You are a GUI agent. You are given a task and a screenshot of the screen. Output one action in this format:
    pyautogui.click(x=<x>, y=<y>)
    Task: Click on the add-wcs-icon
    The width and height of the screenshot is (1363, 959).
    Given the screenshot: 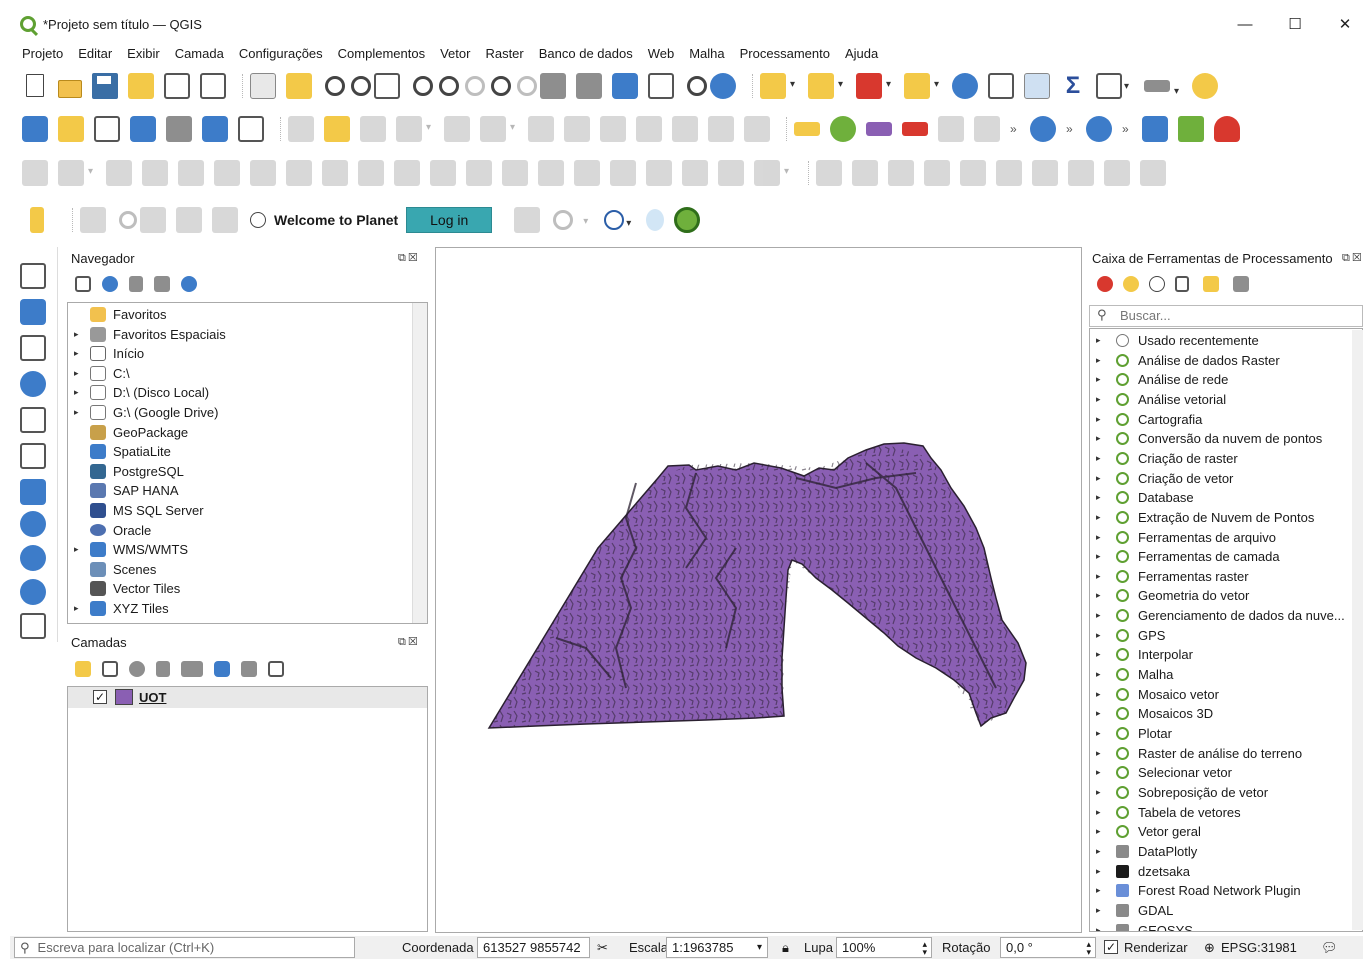 What is the action you would take?
    pyautogui.click(x=33, y=592)
    